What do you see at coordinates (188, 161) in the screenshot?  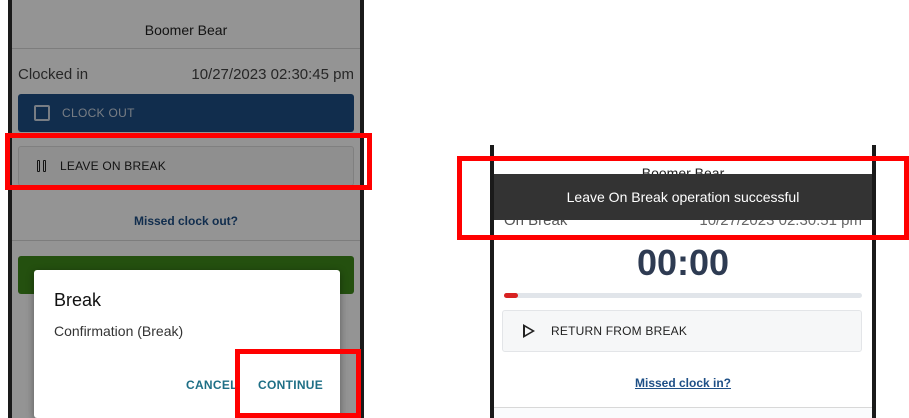 I see `highlight-leave-on-break` at bounding box center [188, 161].